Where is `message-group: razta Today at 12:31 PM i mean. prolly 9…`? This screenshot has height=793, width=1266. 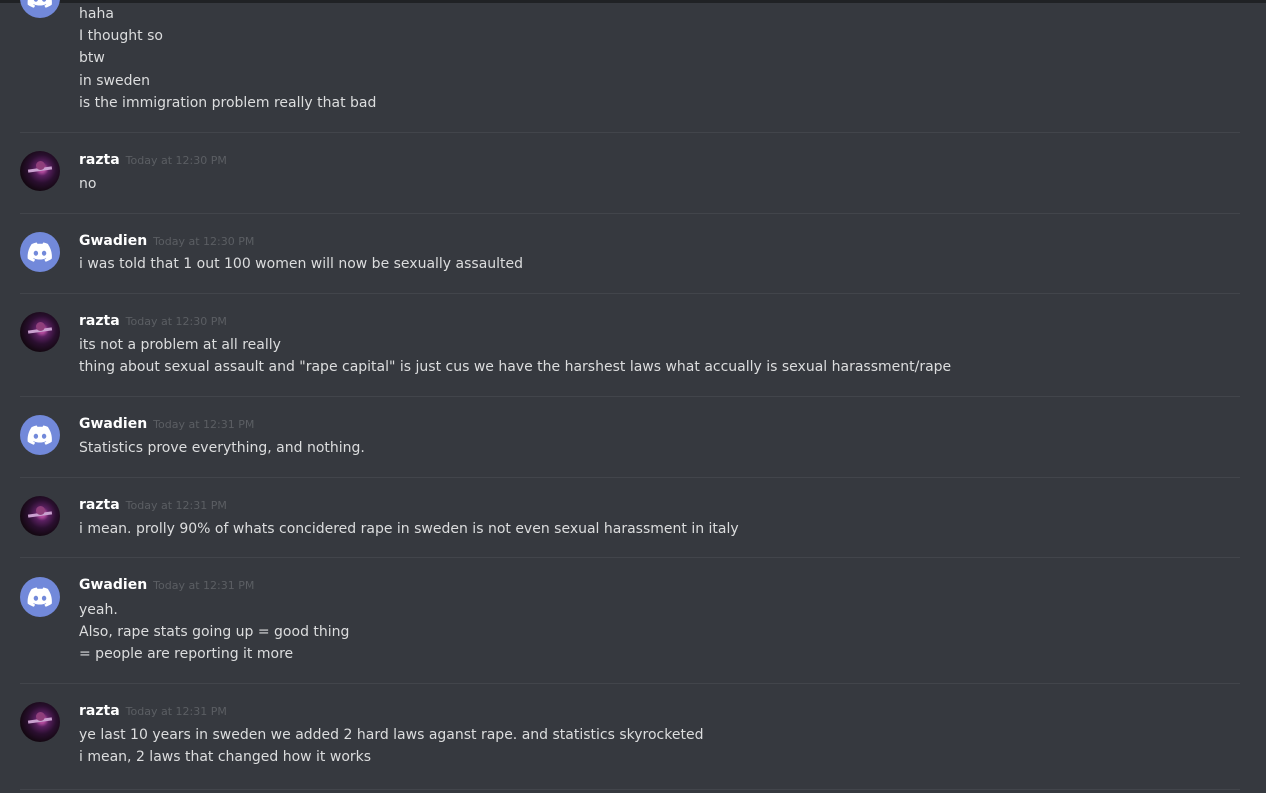
message-group: razta Today at 12:31 PM i mean. prolly 9… is located at coordinates (630, 520).